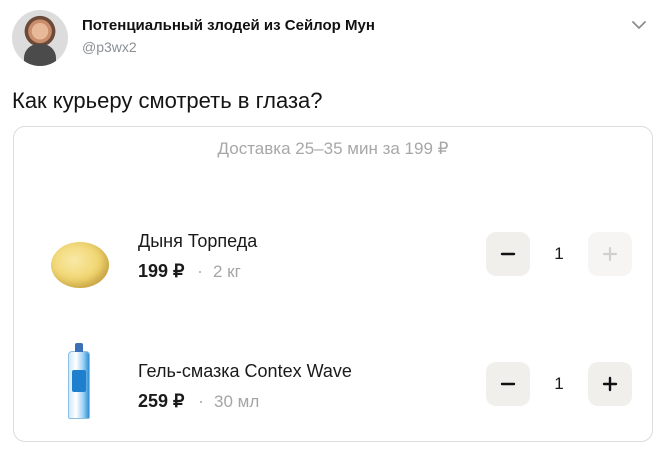  What do you see at coordinates (167, 100) in the screenshot?
I see `tweet-text: Как курьеру смотреть в глаза?` at bounding box center [167, 100].